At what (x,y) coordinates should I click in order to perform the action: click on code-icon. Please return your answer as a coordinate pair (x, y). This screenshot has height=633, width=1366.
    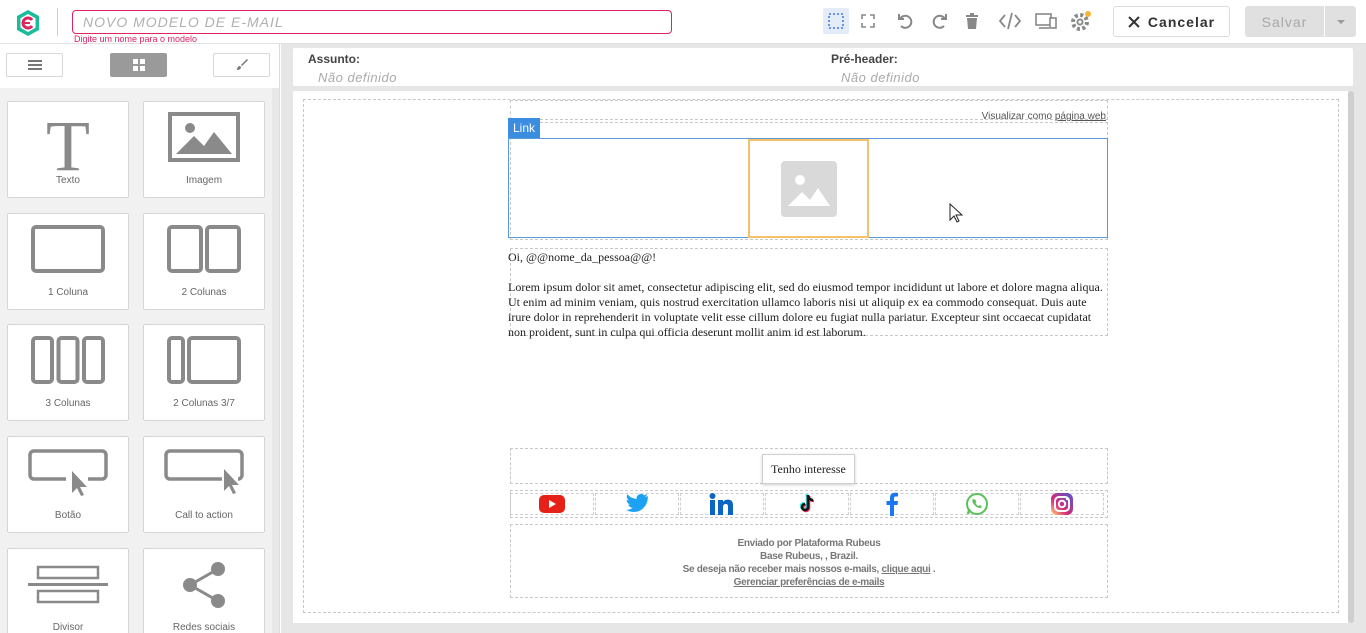
    Looking at the image, I should click on (1010, 21).